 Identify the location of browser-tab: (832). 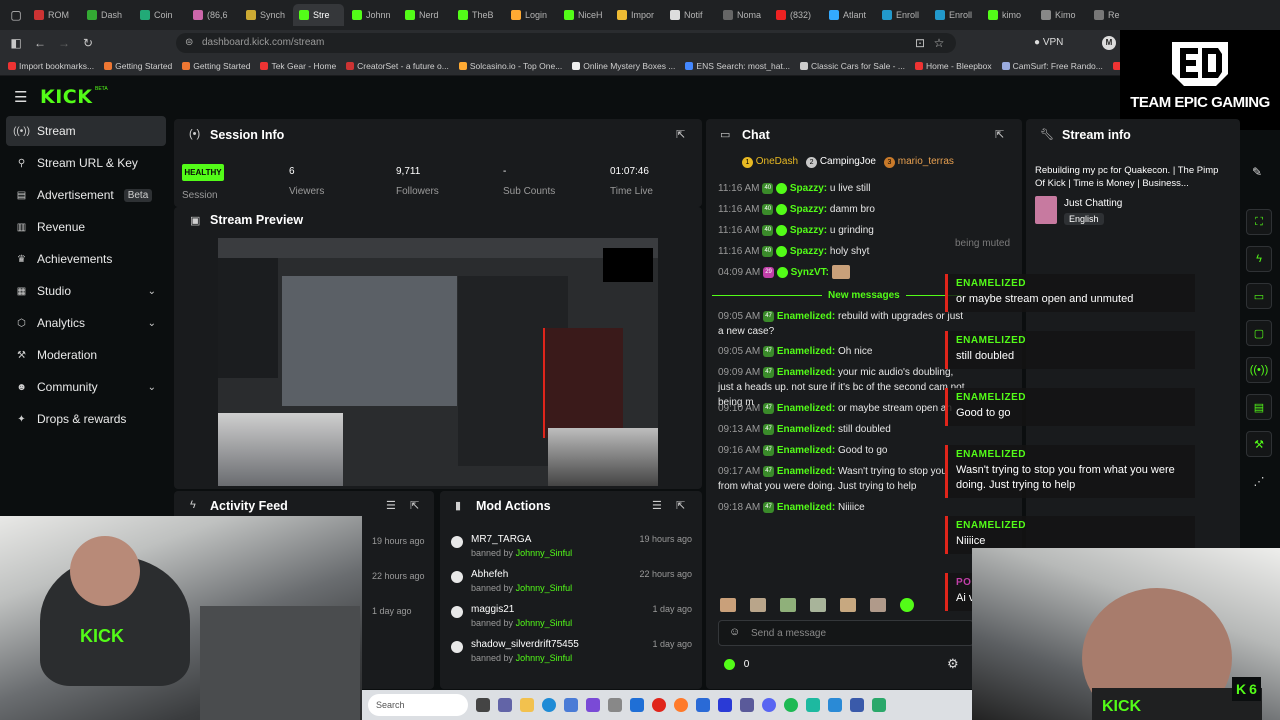
(795, 15).